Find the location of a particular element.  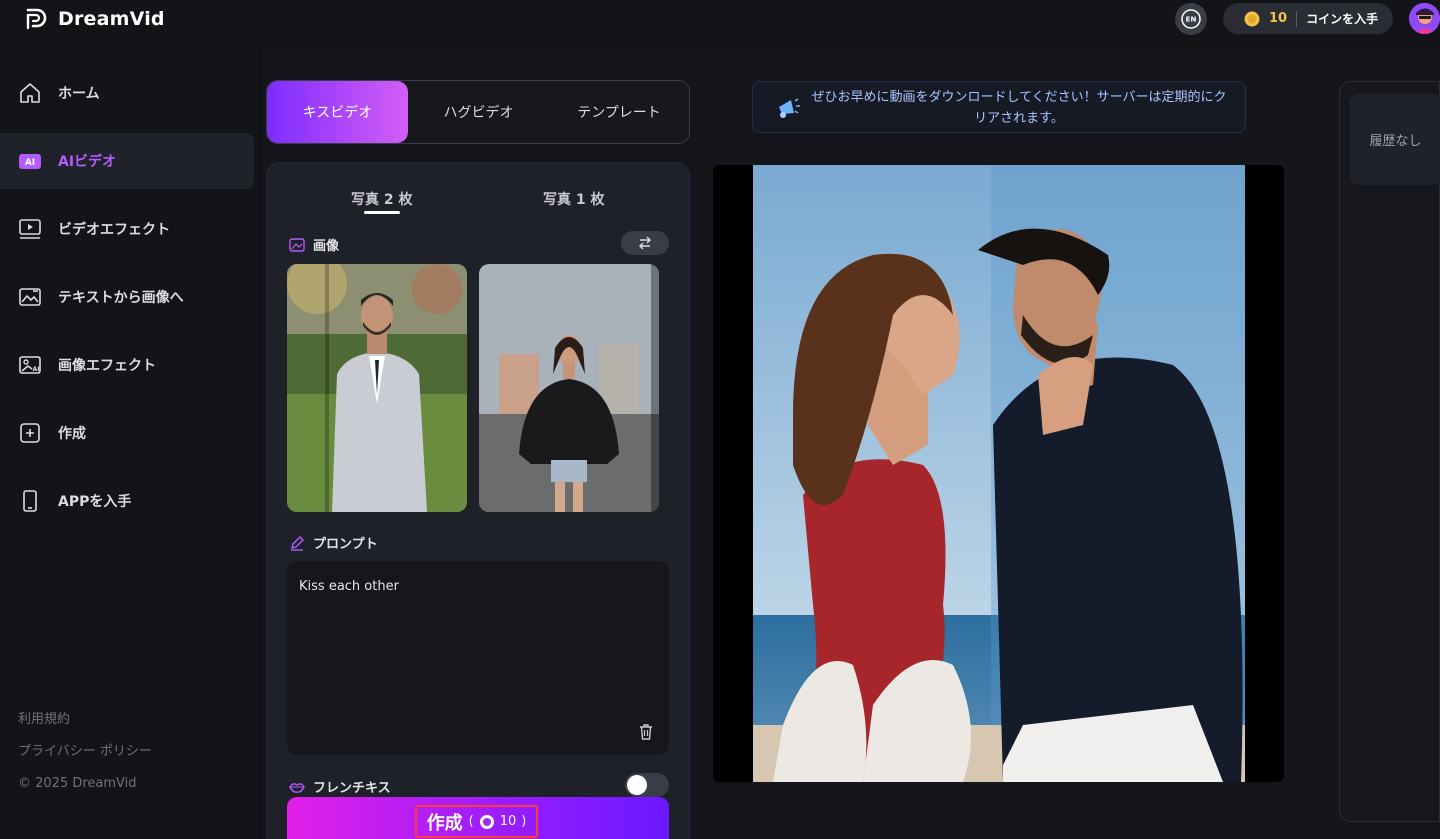

tab-hug-video: ハグビデオ is located at coordinates (478, 112).